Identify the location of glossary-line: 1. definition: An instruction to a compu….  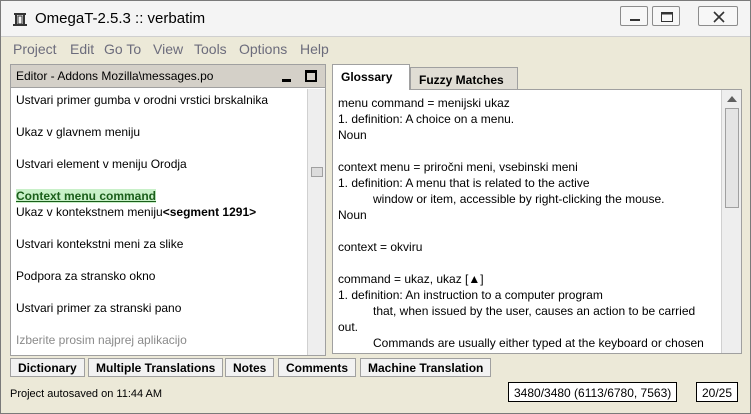
(470, 295).